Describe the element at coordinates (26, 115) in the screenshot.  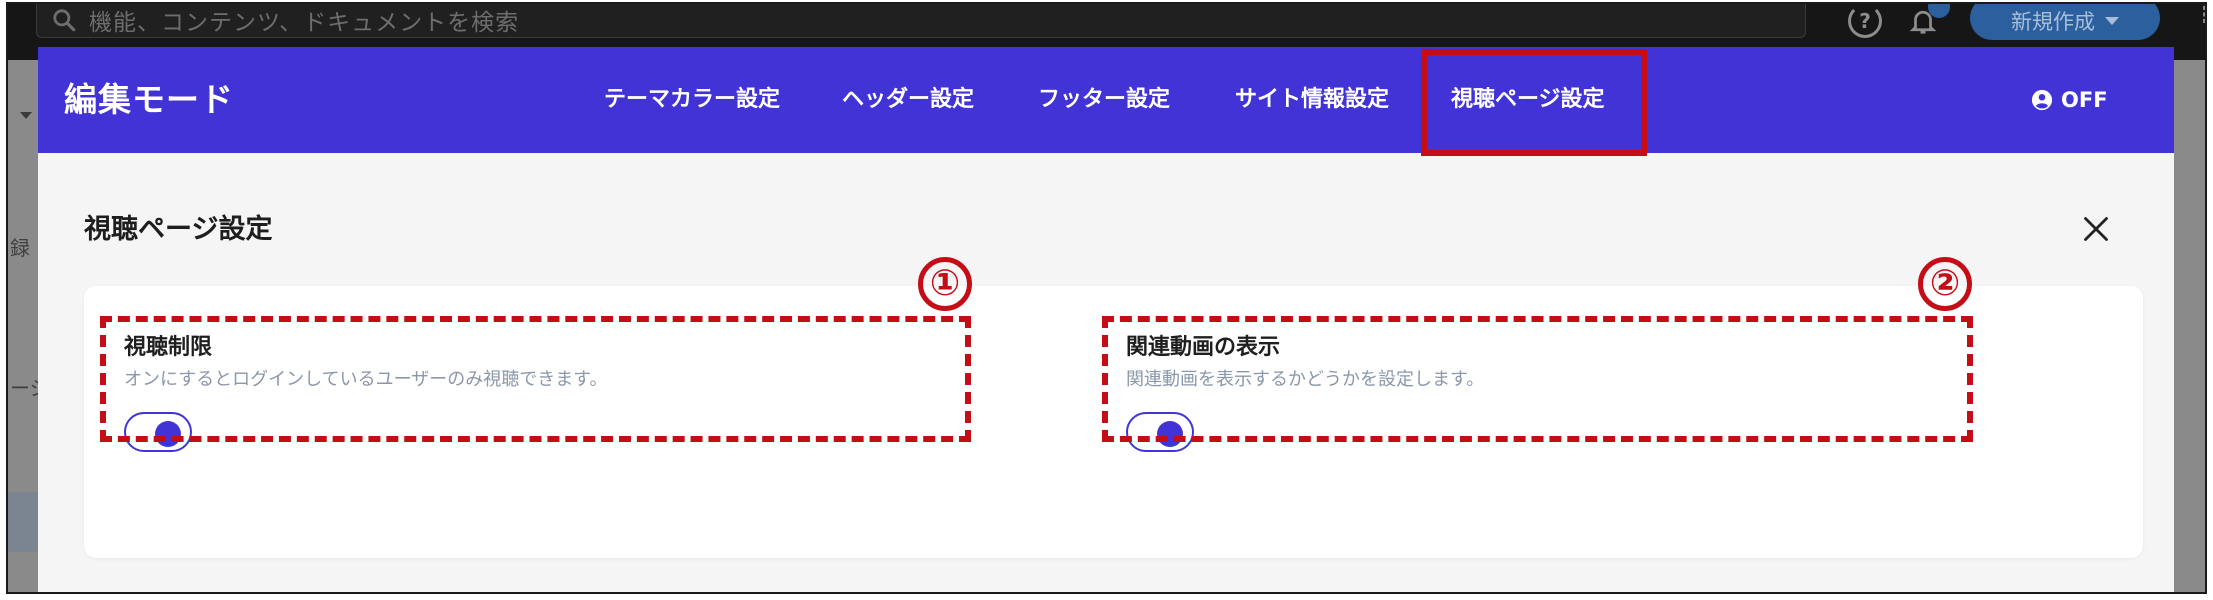
I see `chevron-down-icon` at that location.